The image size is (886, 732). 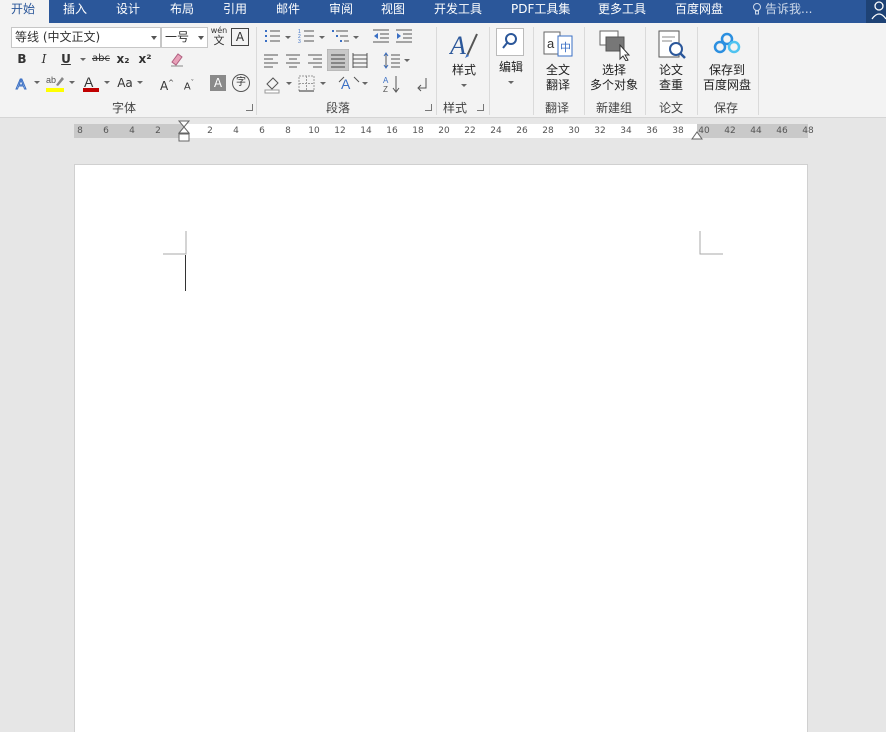 I want to click on align-center-icon, so click(x=293, y=60).